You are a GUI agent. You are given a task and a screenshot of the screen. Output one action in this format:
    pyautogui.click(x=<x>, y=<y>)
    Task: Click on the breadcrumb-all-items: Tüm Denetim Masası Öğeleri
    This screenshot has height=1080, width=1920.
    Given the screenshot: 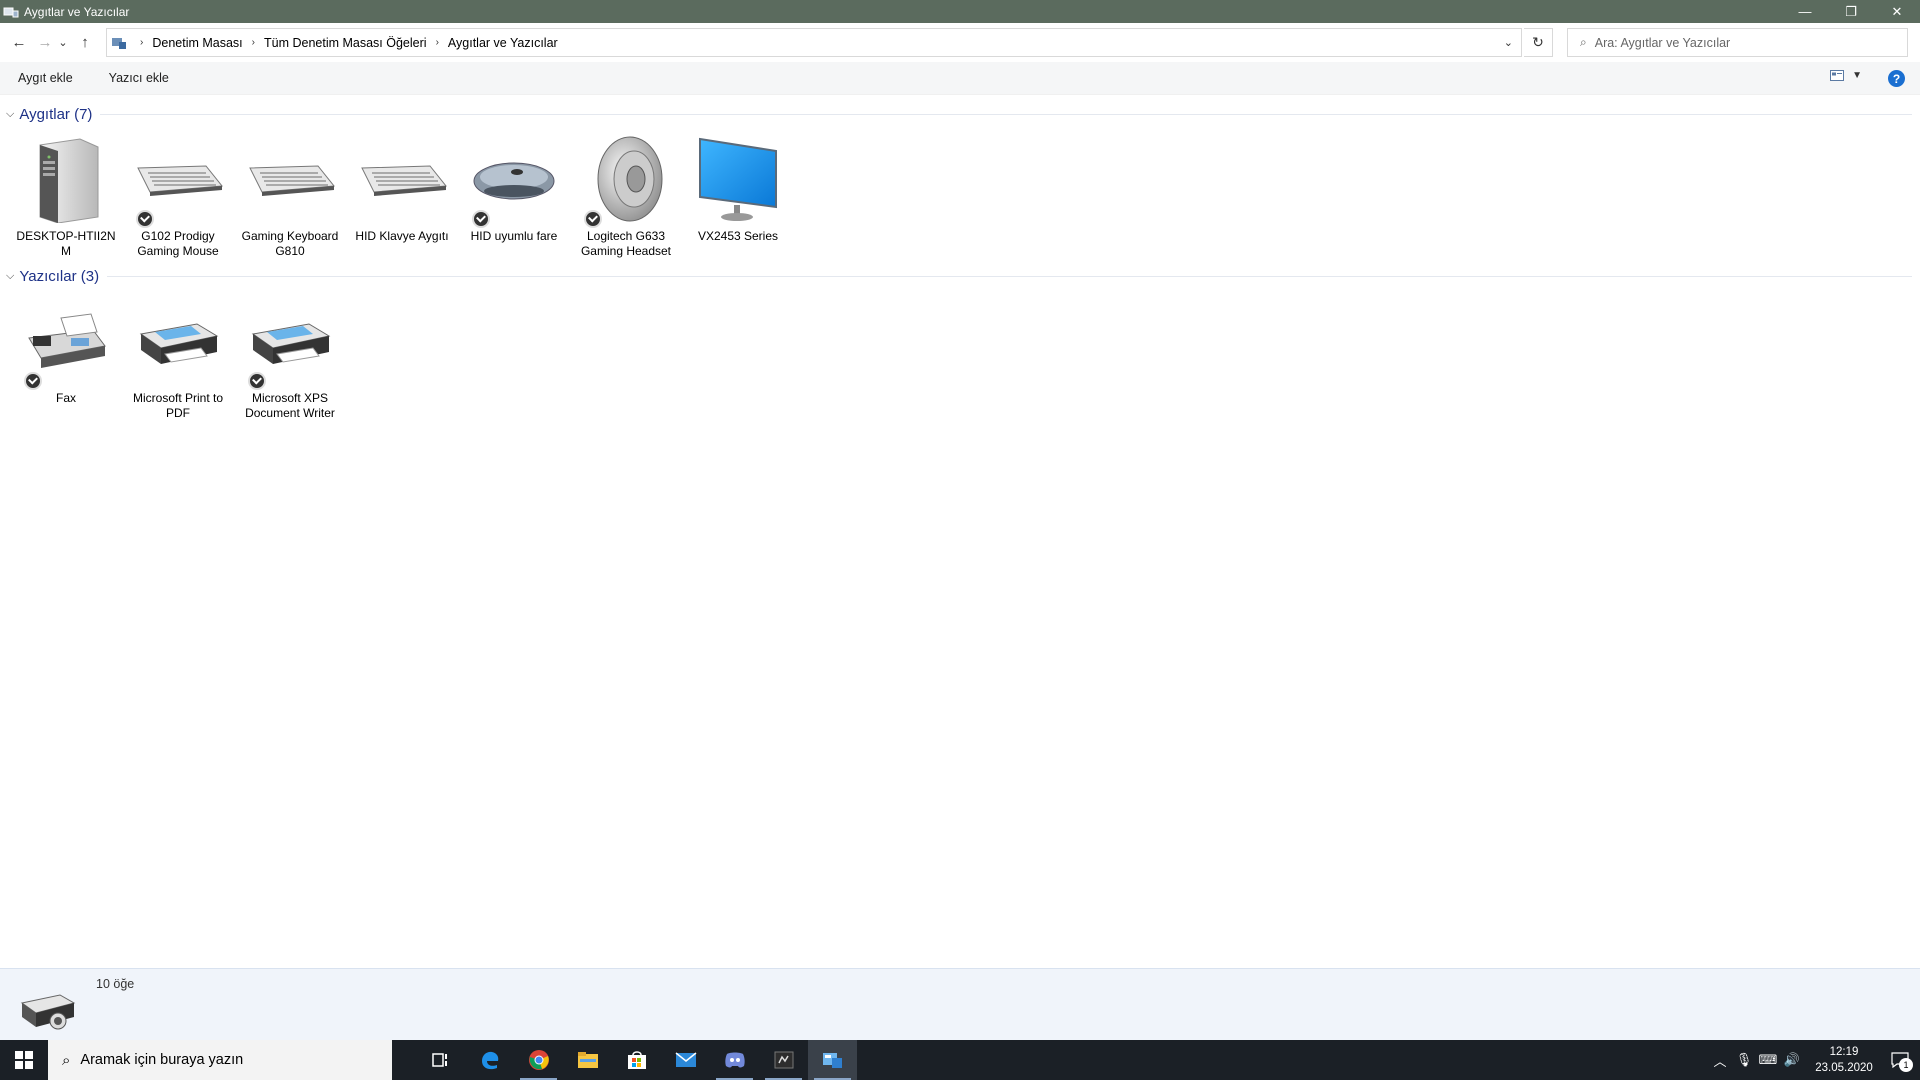 What is the action you would take?
    pyautogui.click(x=345, y=43)
    